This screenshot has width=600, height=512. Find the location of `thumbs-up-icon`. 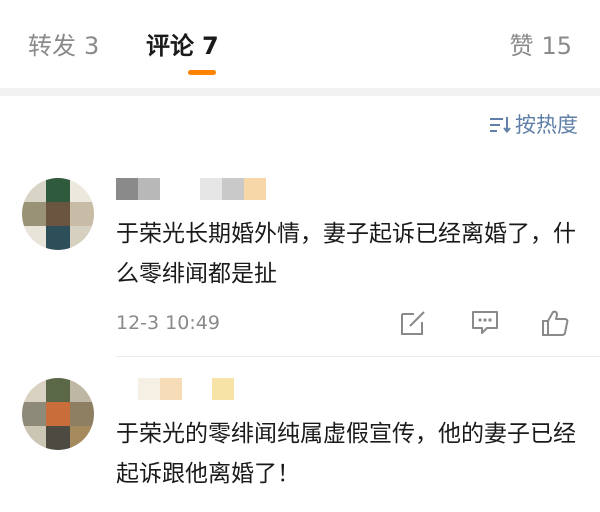

thumbs-up-icon is located at coordinates (555, 323).